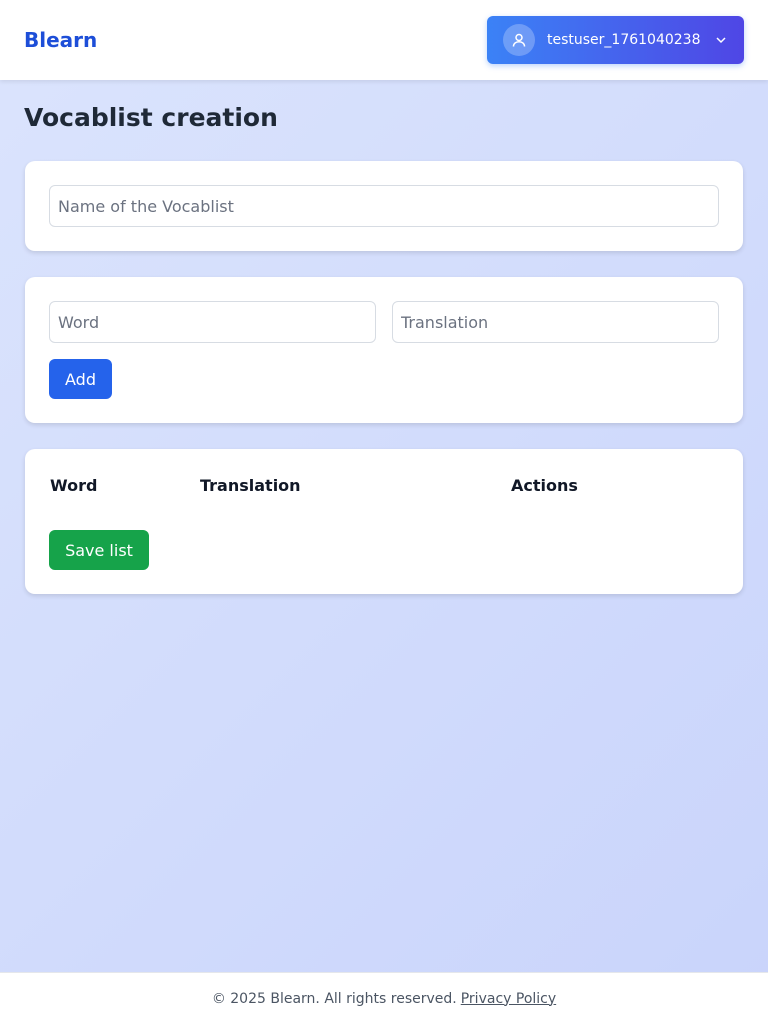  I want to click on translation-input, so click(555, 322).